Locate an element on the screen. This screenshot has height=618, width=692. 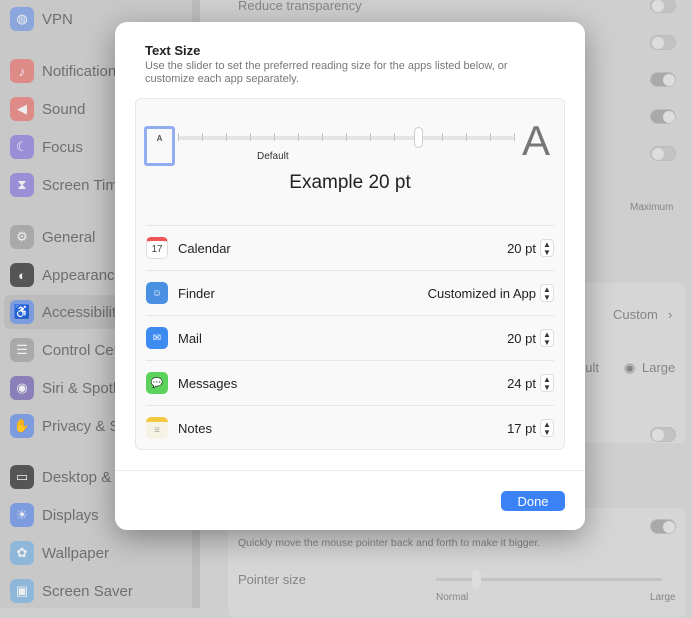
default-label: Default is located at coordinates (273, 156).